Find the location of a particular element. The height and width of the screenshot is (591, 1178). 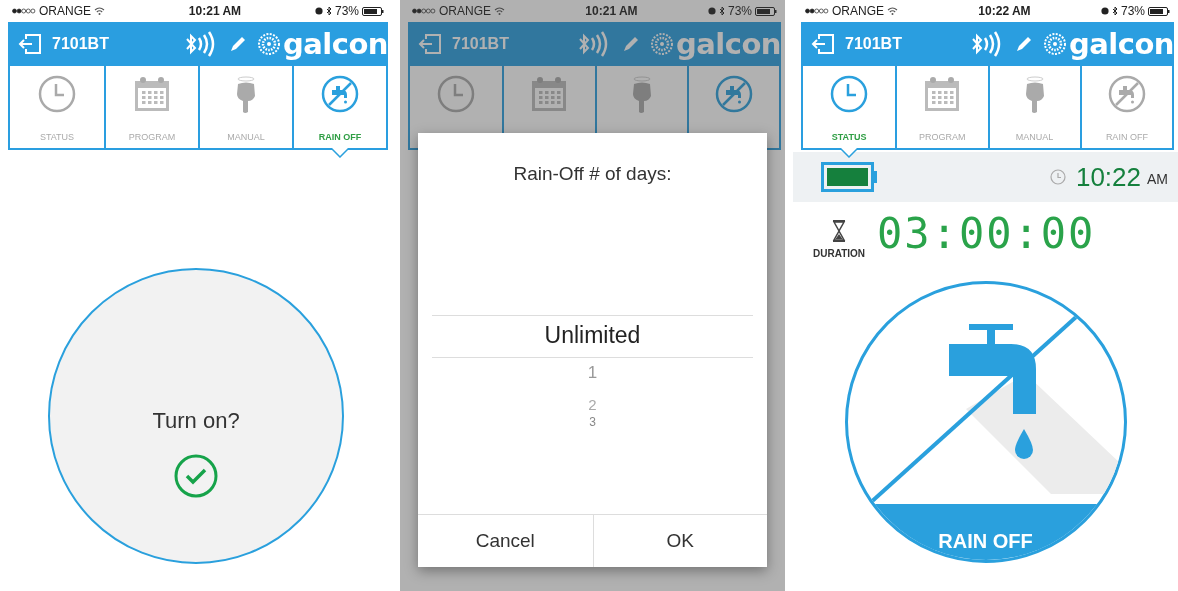

picker-option: Unlimited is located at coordinates (592, 336).